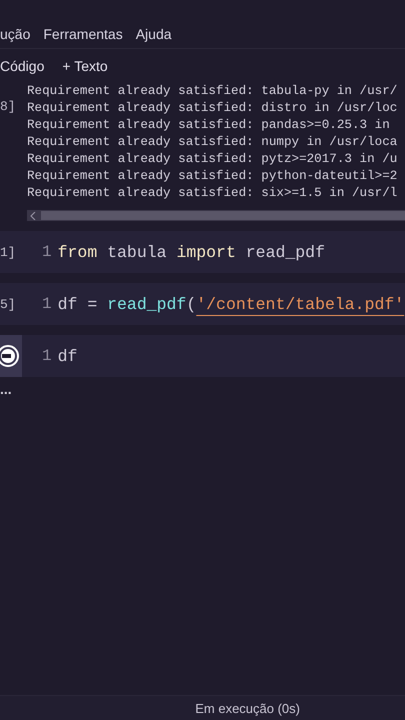  What do you see at coordinates (212, 108) in the screenshot?
I see `output-line: Requirement already satisfied: distro in /usr/loc` at bounding box center [212, 108].